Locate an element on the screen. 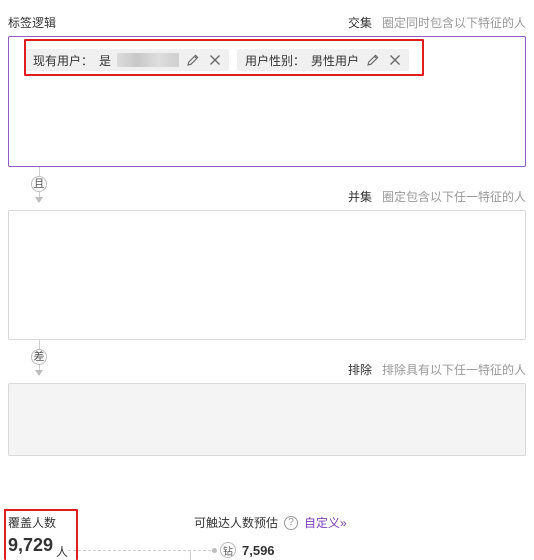 The width and height of the screenshot is (534, 560). double-chevron-icon: » is located at coordinates (343, 523).